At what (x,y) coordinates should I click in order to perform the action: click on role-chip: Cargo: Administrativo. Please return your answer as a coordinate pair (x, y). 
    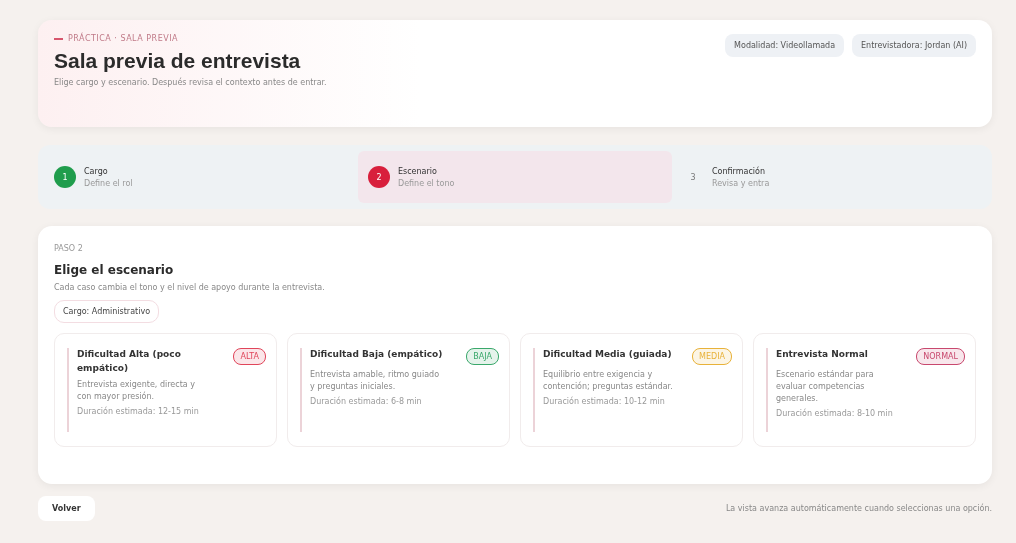
    Looking at the image, I should click on (107, 311).